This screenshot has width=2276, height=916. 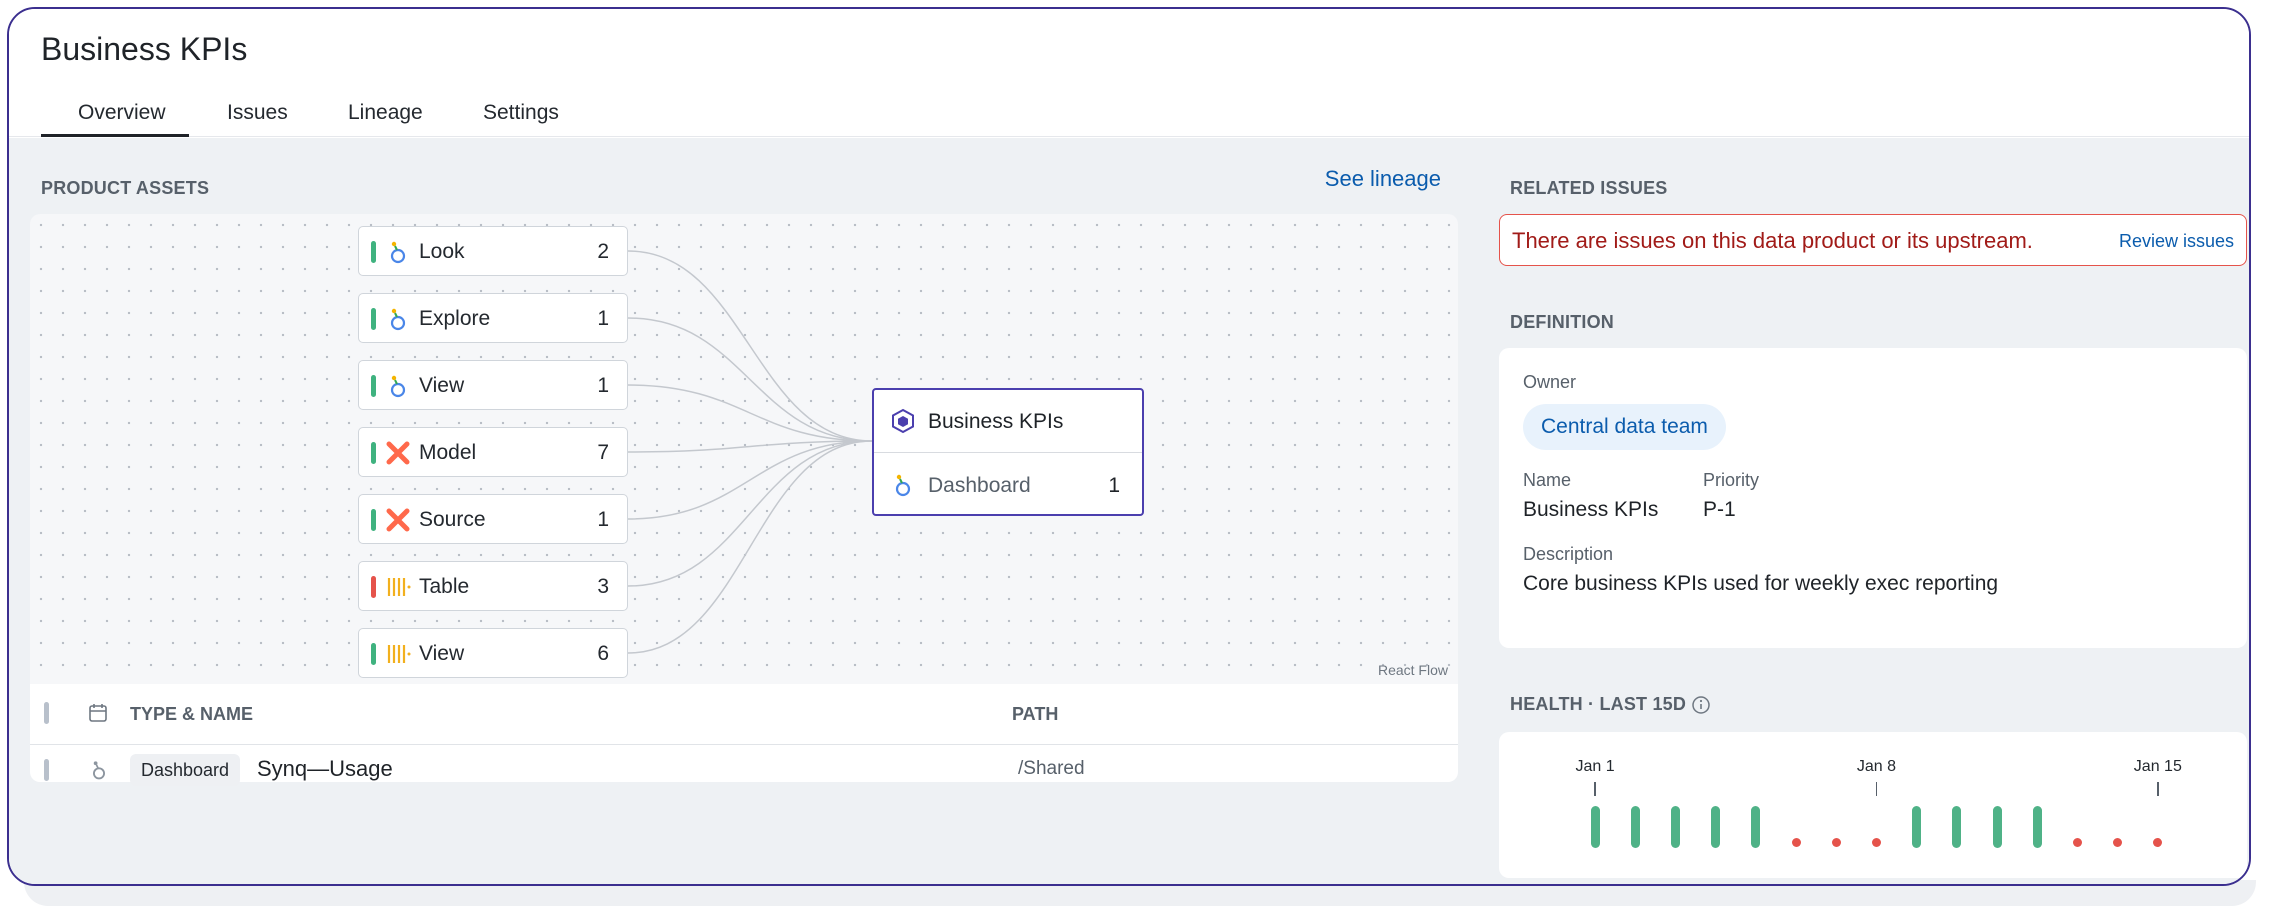 I want to click on related-issues-heading: RELATED ISSUES, so click(x=1589, y=188).